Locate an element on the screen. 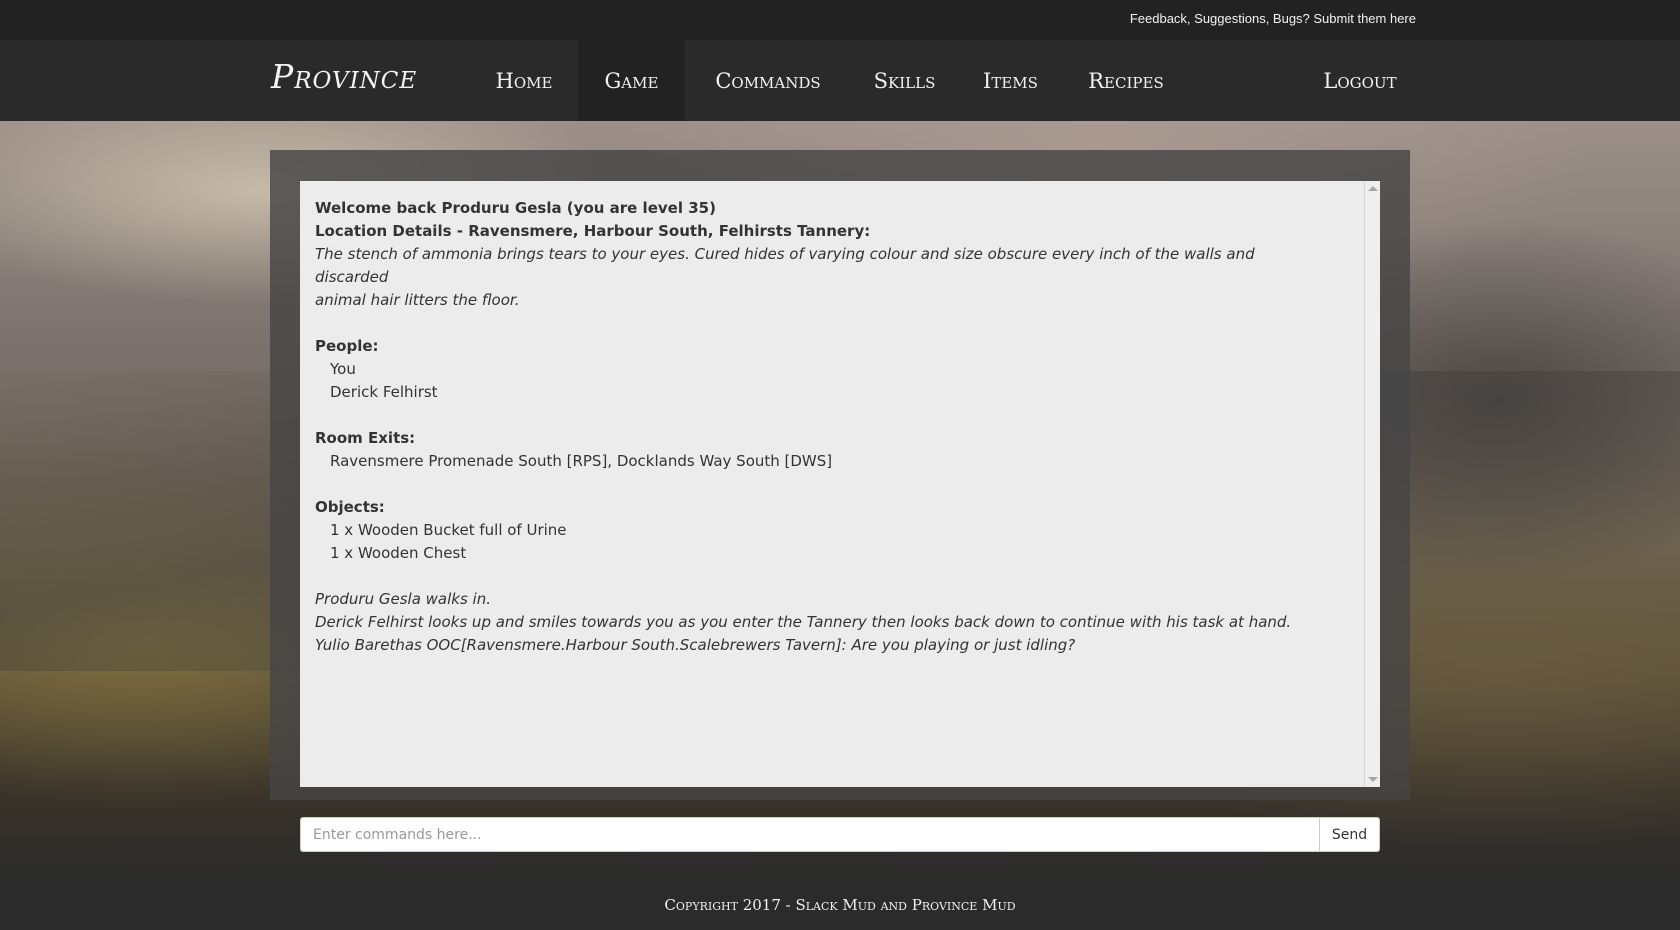  nav-skills: Skills is located at coordinates (904, 80).